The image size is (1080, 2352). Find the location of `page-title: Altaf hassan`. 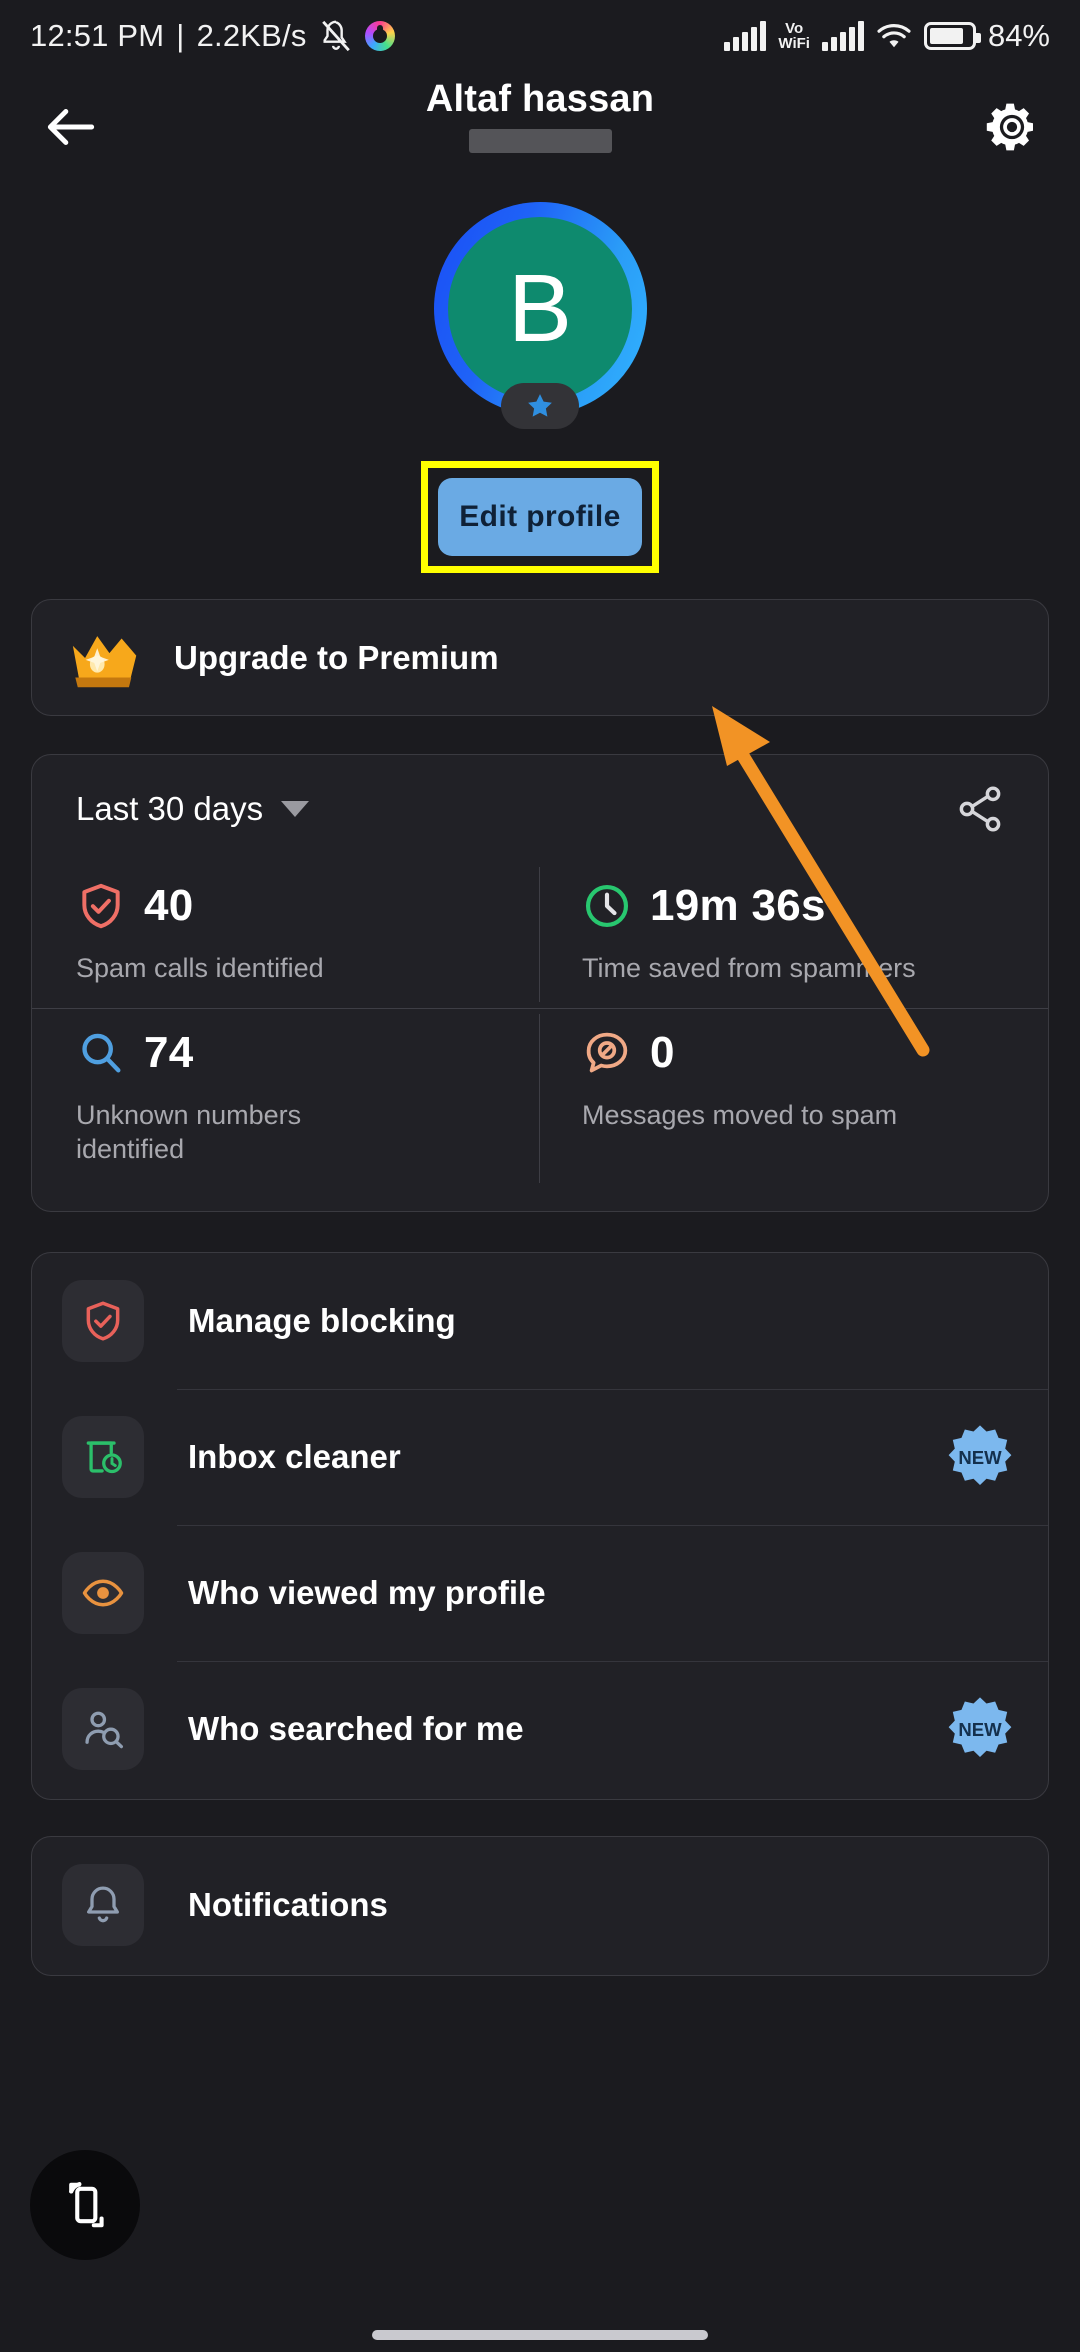

page-title: Altaf hassan is located at coordinates (540, 99).